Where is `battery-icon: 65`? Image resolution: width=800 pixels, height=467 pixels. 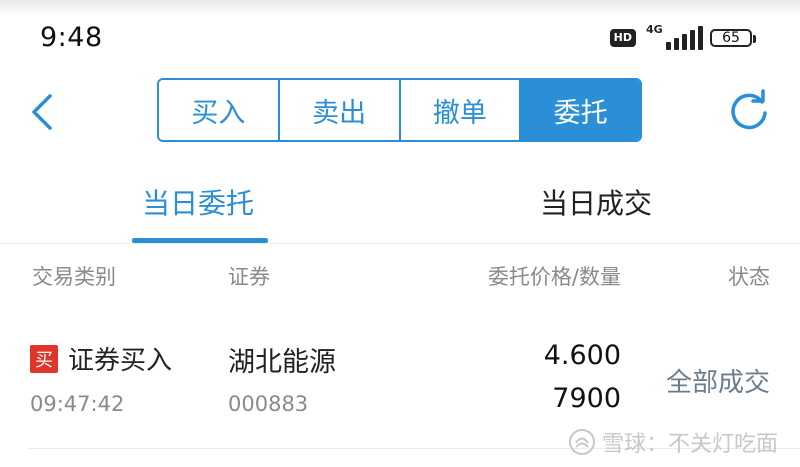
battery-icon: 65 is located at coordinates (733, 38).